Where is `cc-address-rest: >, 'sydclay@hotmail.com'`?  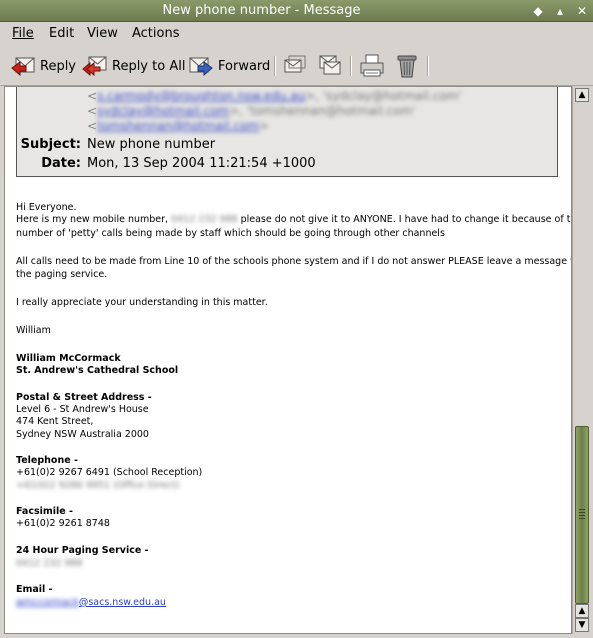 cc-address-rest: >, 'sydclay@hotmail.com' is located at coordinates (383, 96).